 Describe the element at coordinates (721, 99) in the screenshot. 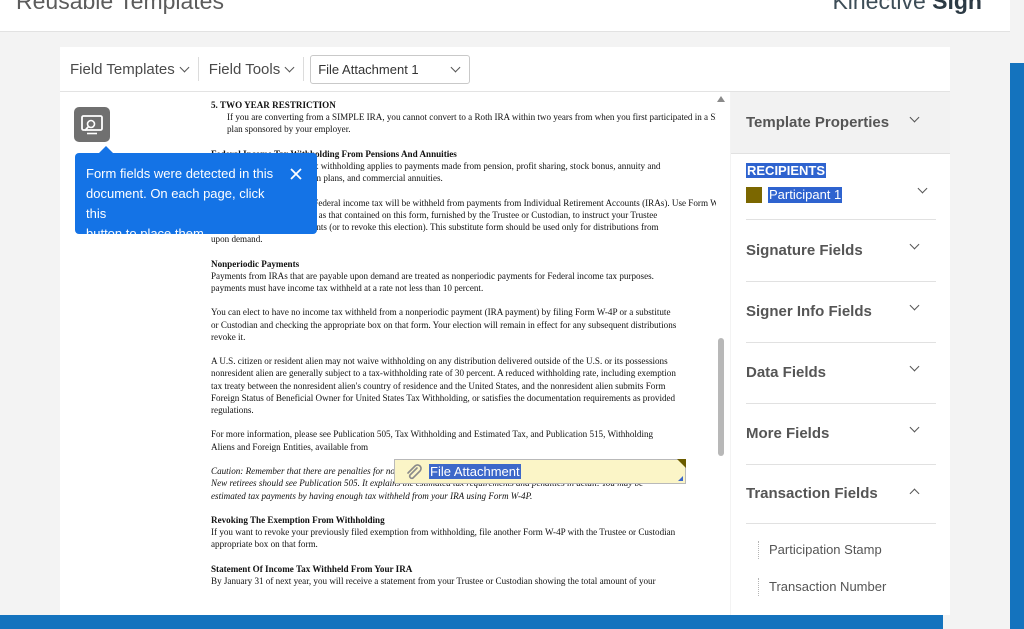

I see `scroll-up-arrow-icon` at that location.